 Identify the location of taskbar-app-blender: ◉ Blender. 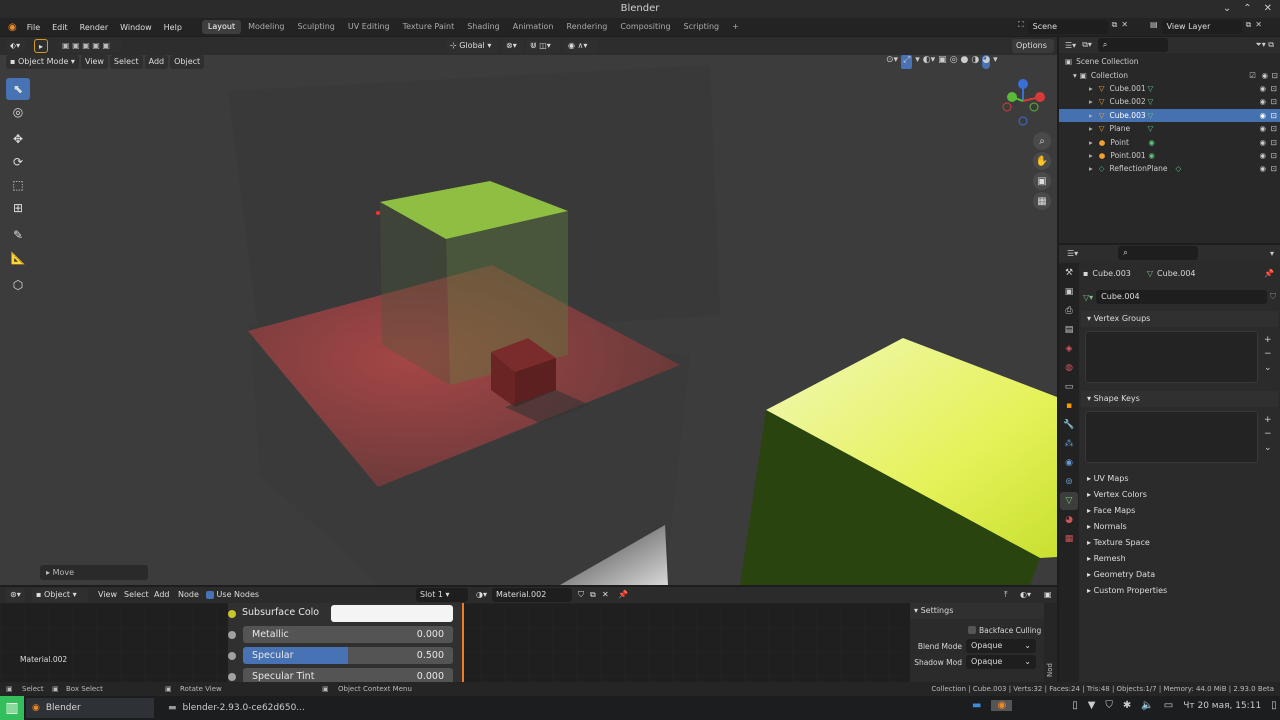
(90, 708).